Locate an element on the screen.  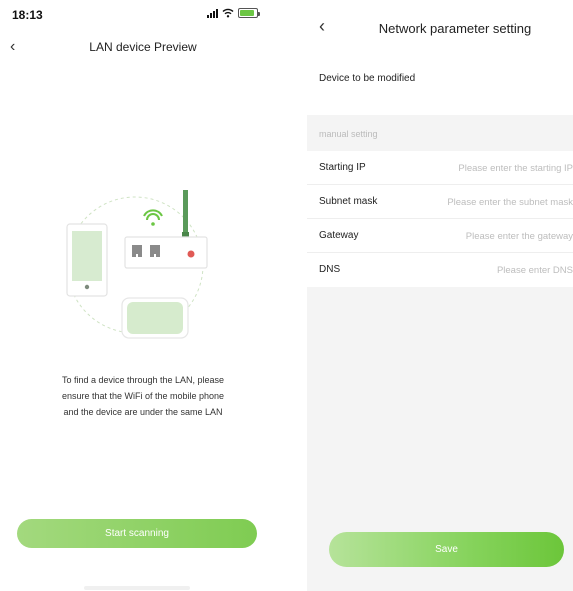
wifi-icon is located at coordinates (153, 217).